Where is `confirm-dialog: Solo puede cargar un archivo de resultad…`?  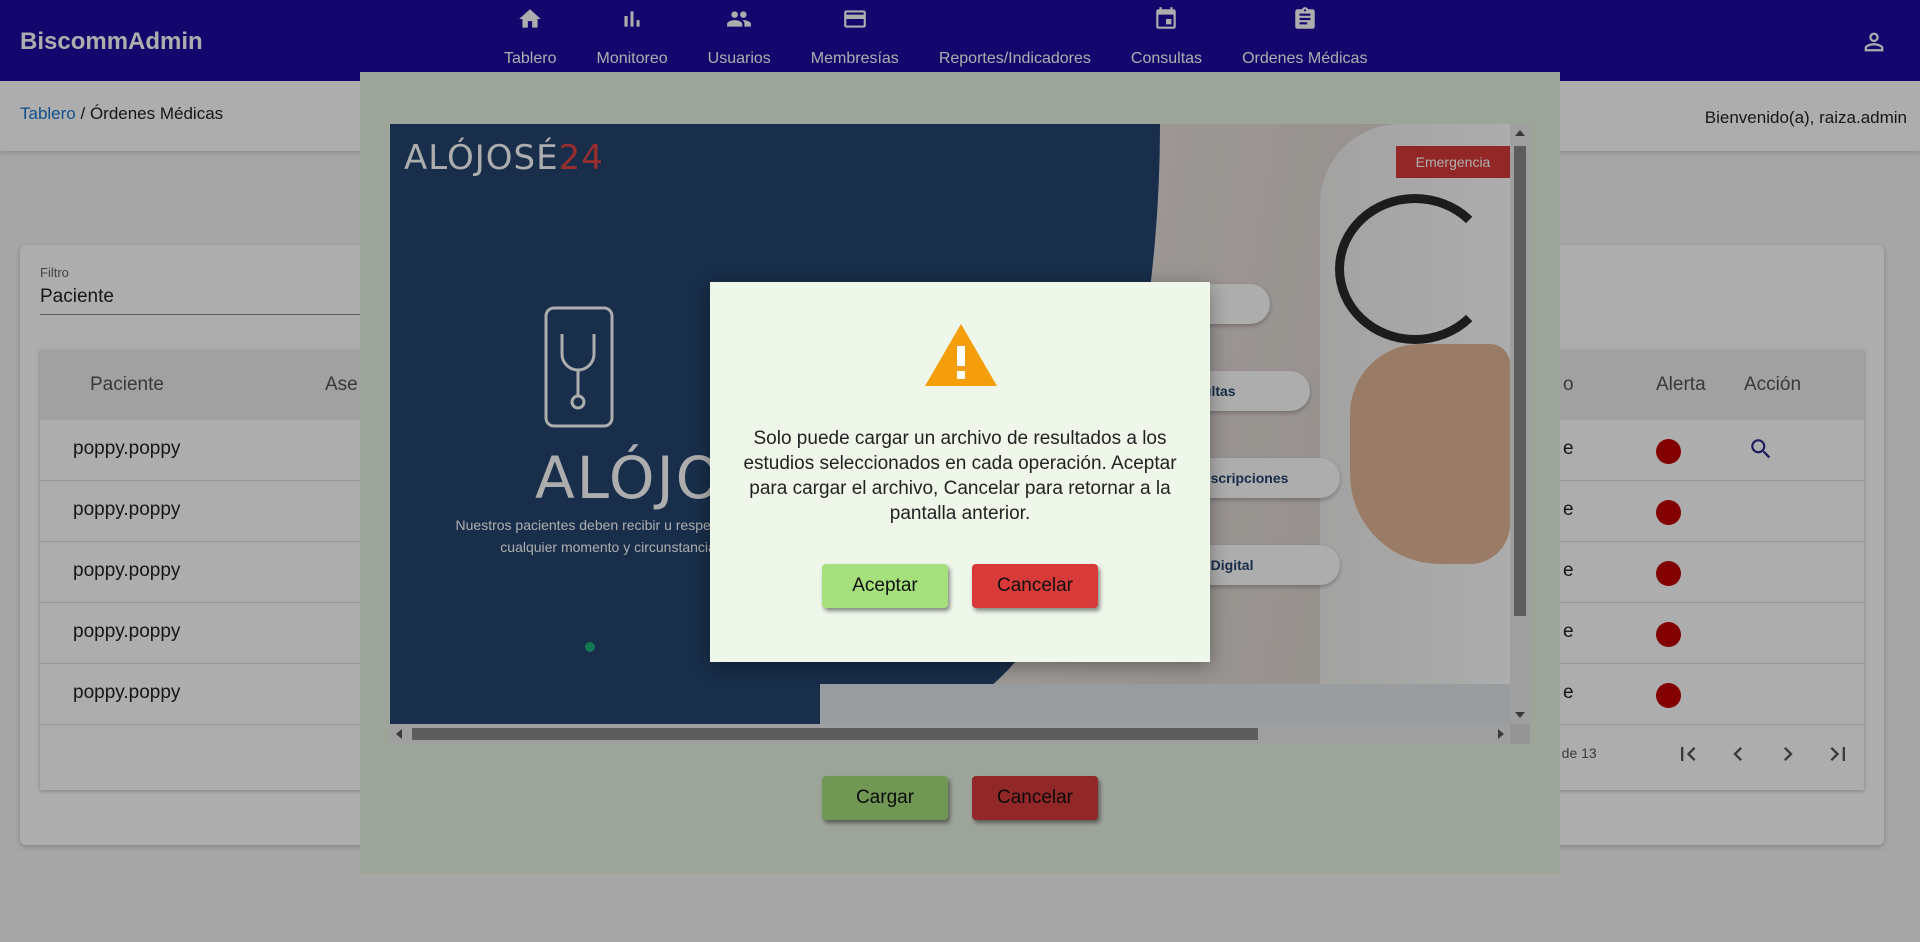
confirm-dialog: Solo puede cargar un archivo de resultad… is located at coordinates (960, 472).